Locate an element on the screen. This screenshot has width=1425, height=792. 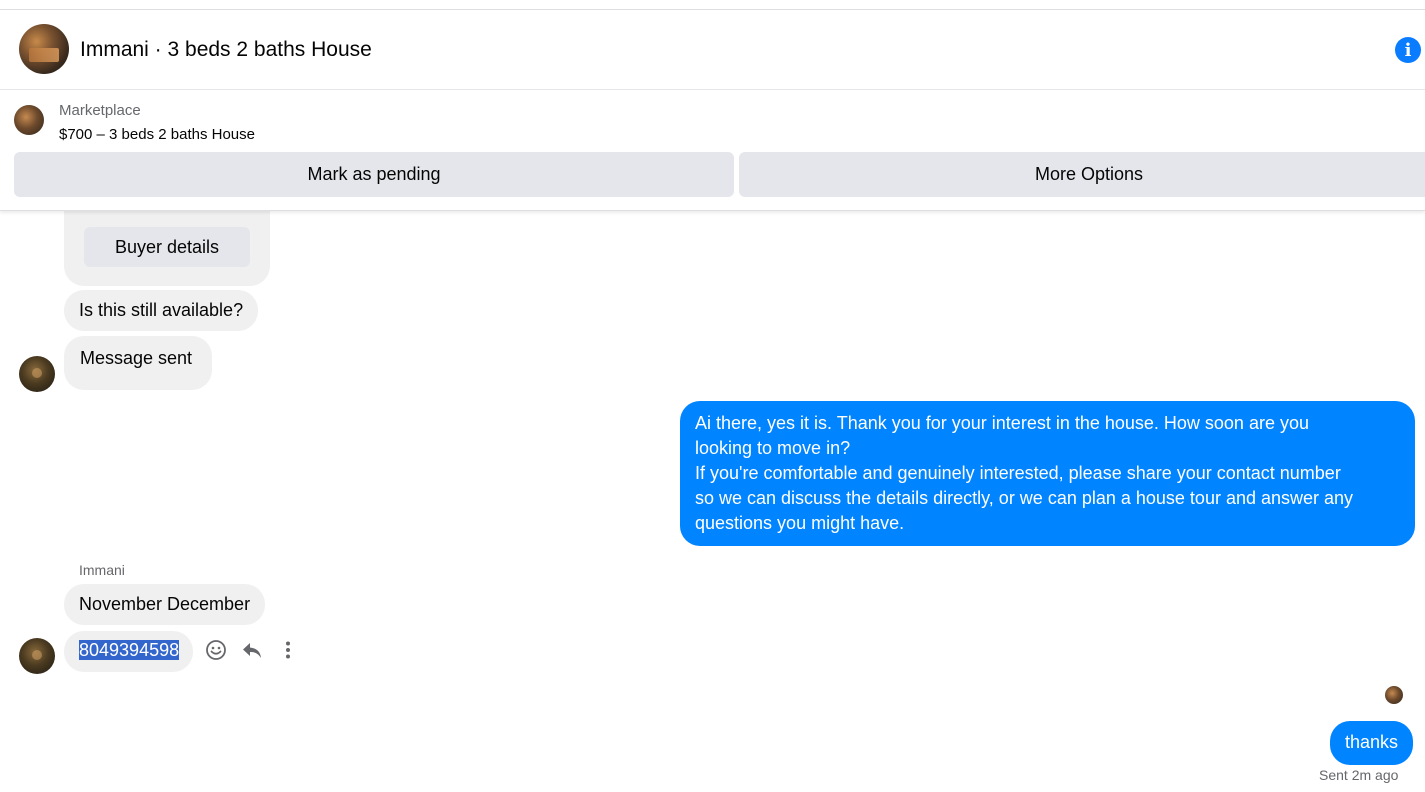
message-bubble-incoming: November December is located at coordinates (165, 604).